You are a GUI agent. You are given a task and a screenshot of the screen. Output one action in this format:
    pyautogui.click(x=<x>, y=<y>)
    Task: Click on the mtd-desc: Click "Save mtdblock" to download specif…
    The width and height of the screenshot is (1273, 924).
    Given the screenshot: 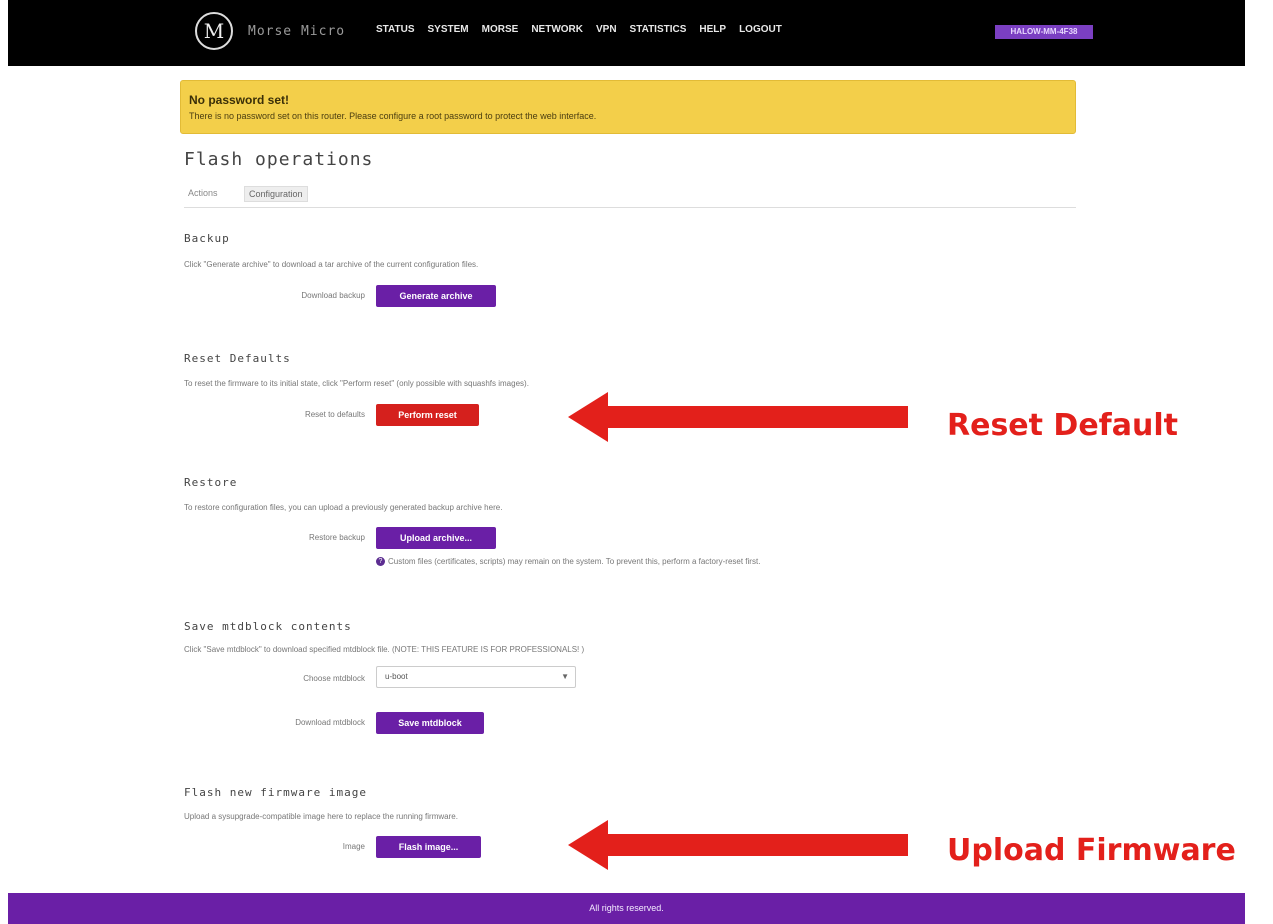 What is the action you would take?
    pyautogui.click(x=384, y=649)
    